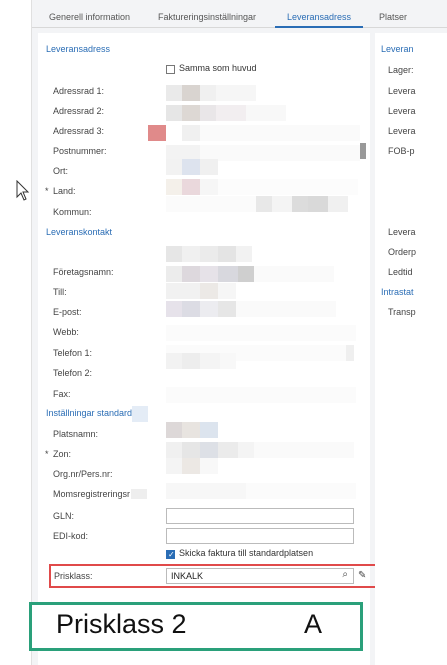 This screenshot has height=665, width=447. Describe the element at coordinates (397, 49) in the screenshot. I see `right-section-delivery: Leveran` at that location.